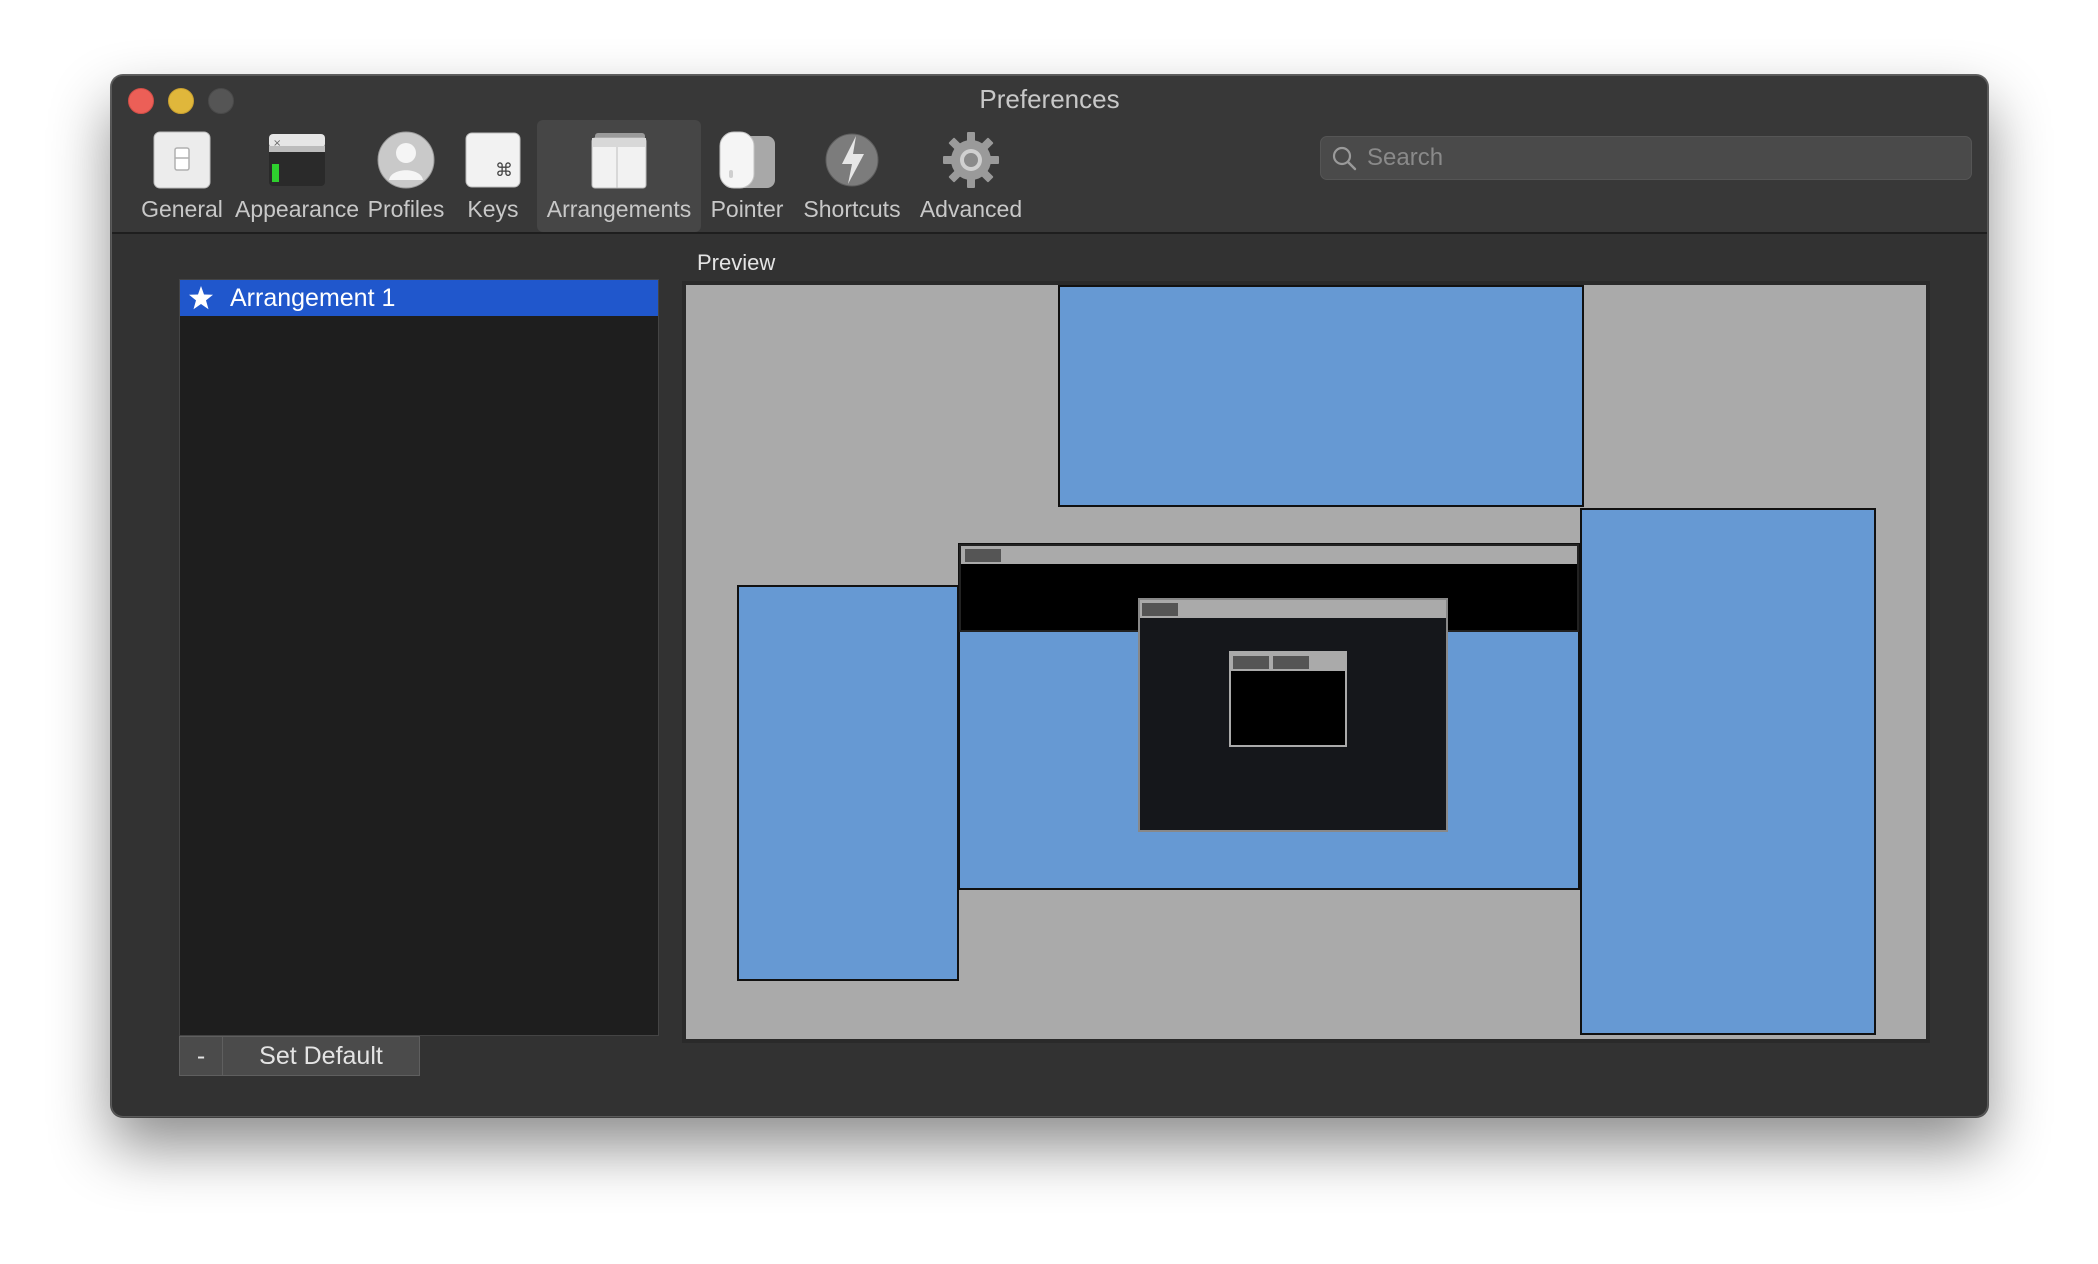 This screenshot has width=2098, height=1264. I want to click on profiles-icon, so click(406, 160).